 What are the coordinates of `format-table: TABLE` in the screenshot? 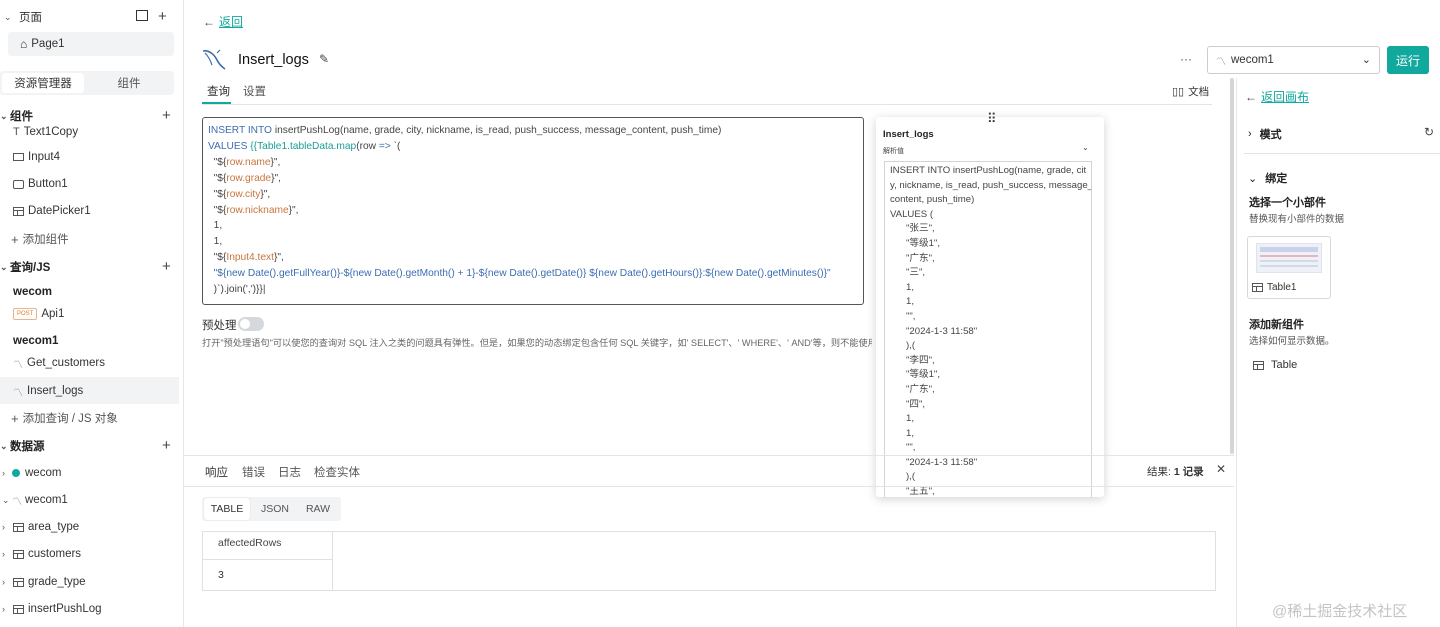 It's located at (227, 509).